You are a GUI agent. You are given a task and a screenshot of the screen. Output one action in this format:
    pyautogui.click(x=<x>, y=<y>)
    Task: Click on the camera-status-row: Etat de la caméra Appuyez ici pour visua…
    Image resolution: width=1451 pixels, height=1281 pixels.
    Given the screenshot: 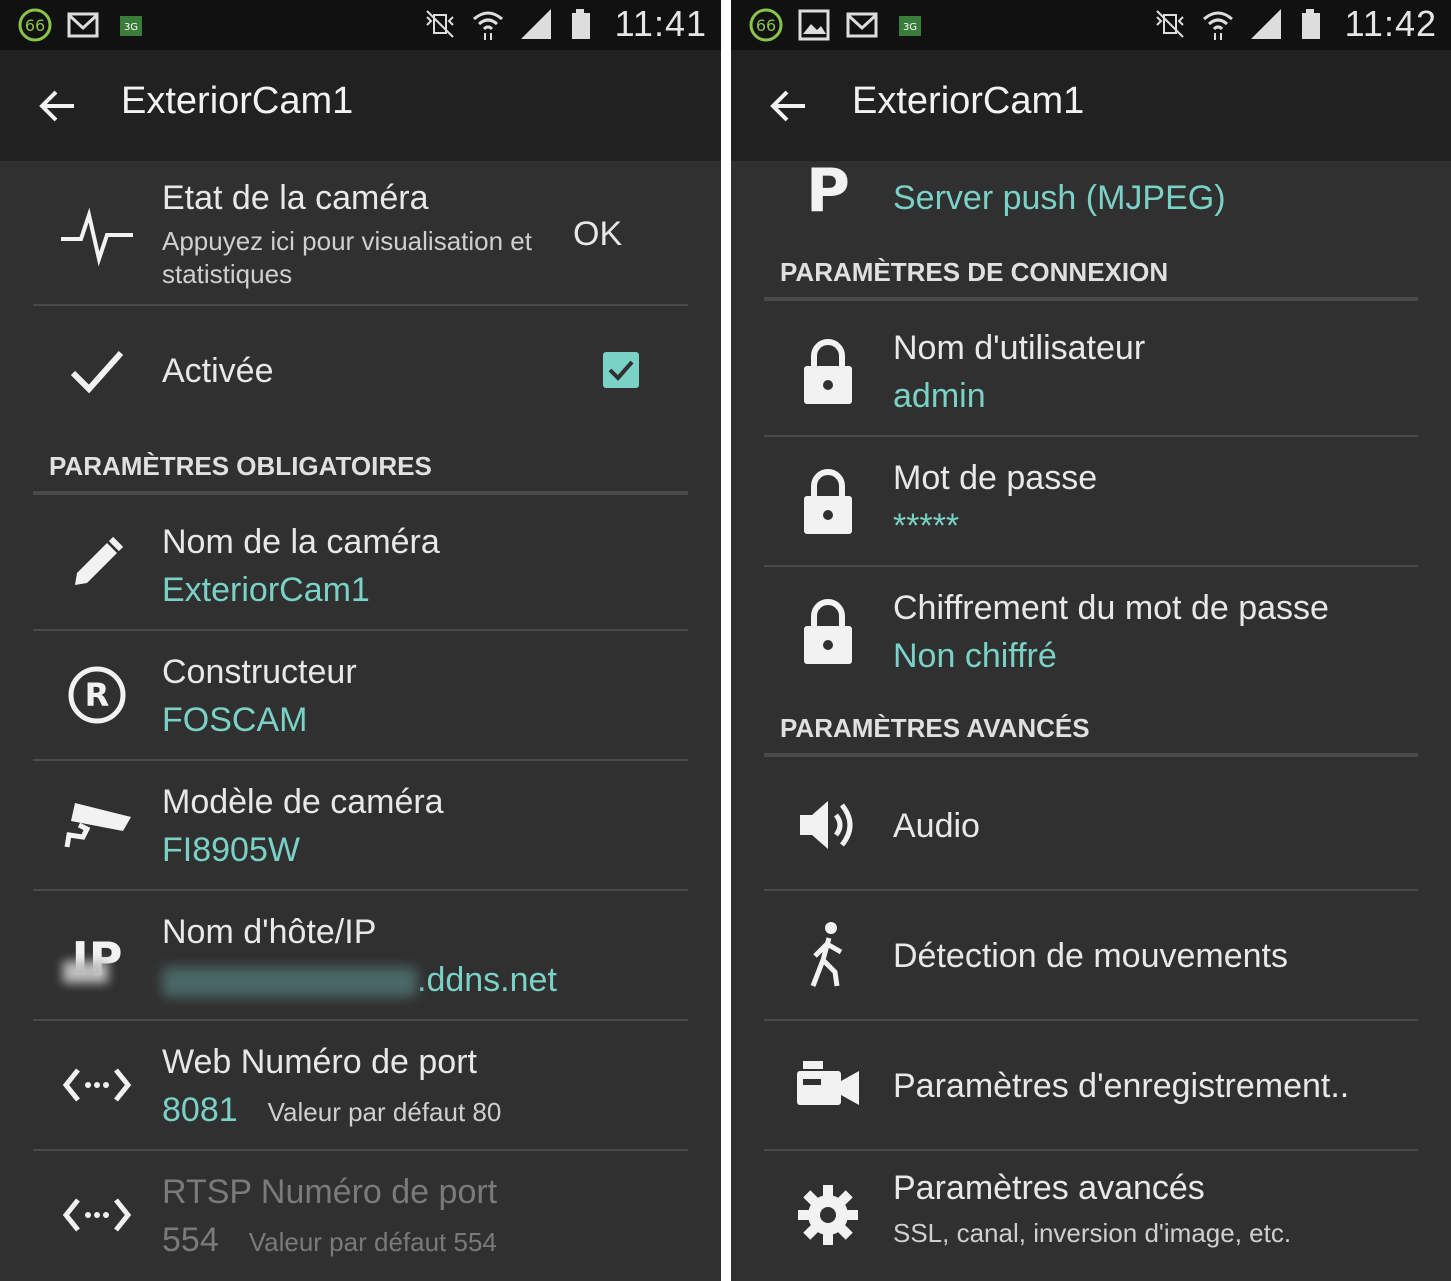 What is the action you would take?
    pyautogui.click(x=360, y=233)
    